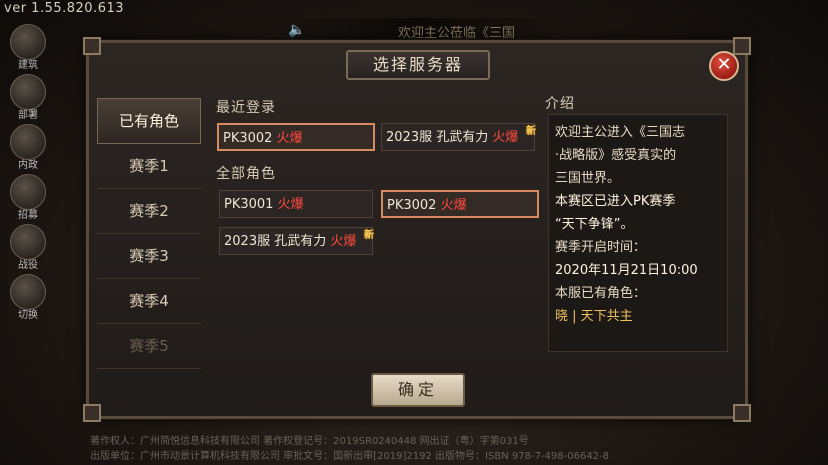 The width and height of the screenshot is (828, 465). Describe the element at coordinates (149, 346) in the screenshot. I see `tab-season-5: 赛季5` at that location.